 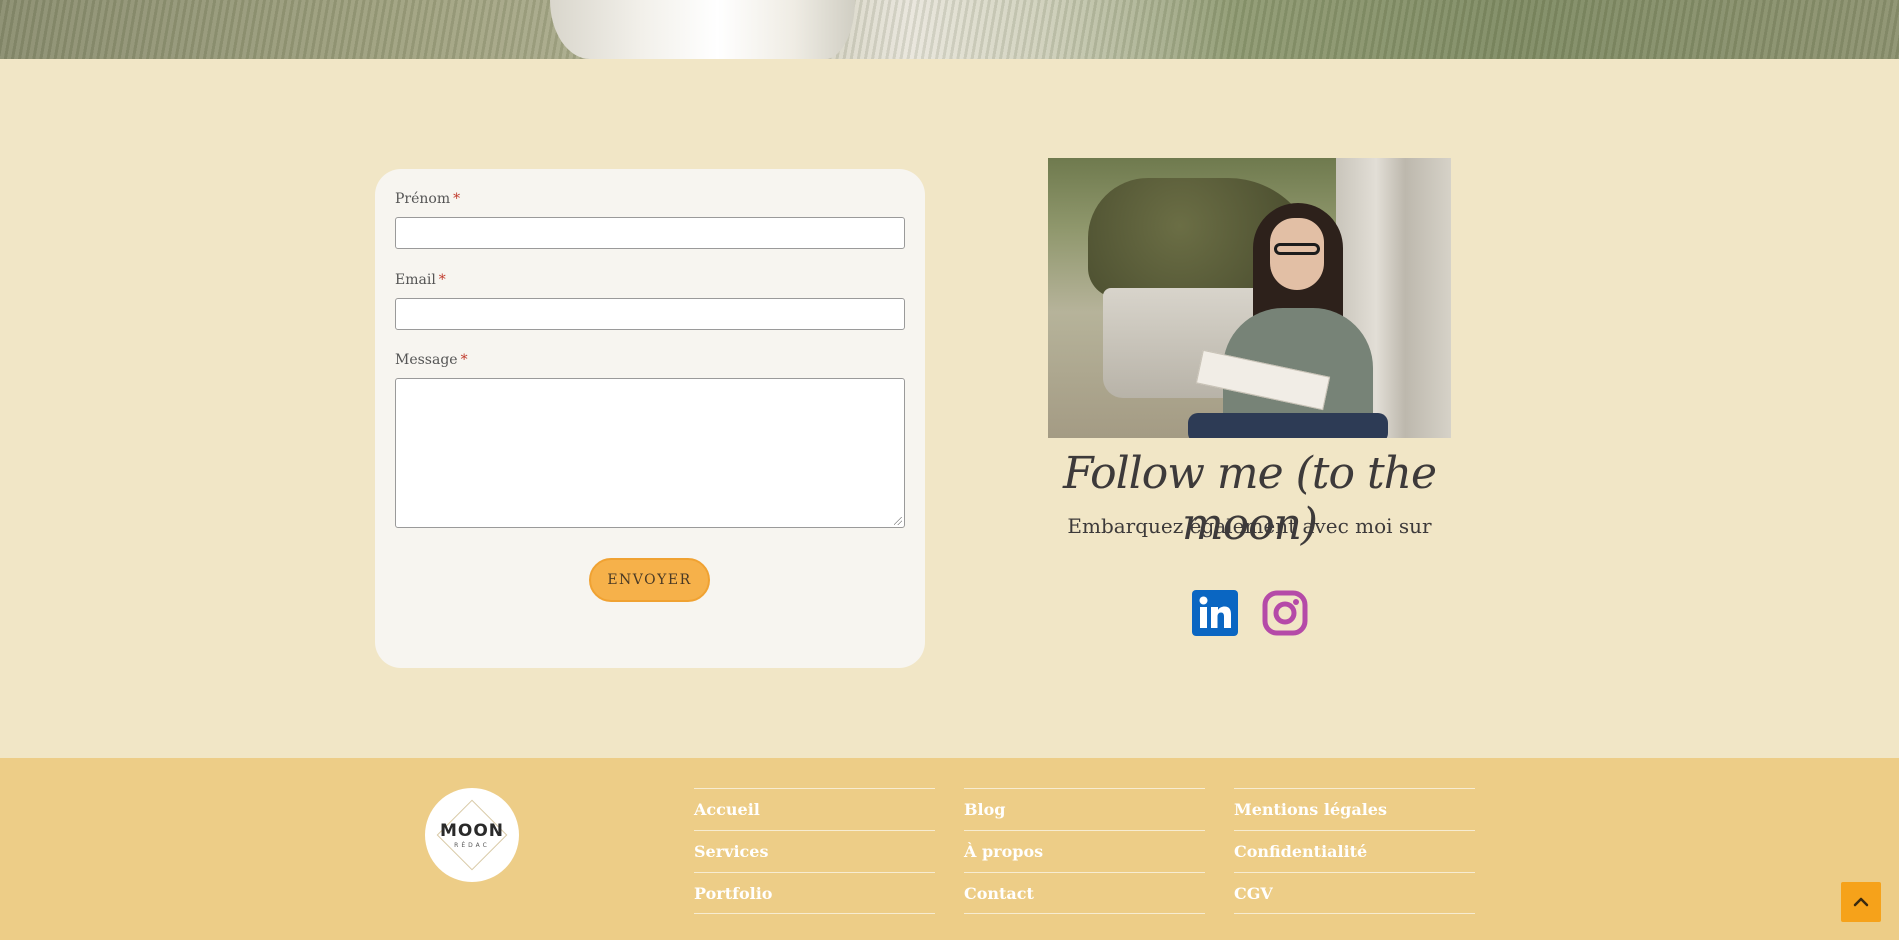 I want to click on footer-link-cgv: CGV, so click(x=1354, y=893).